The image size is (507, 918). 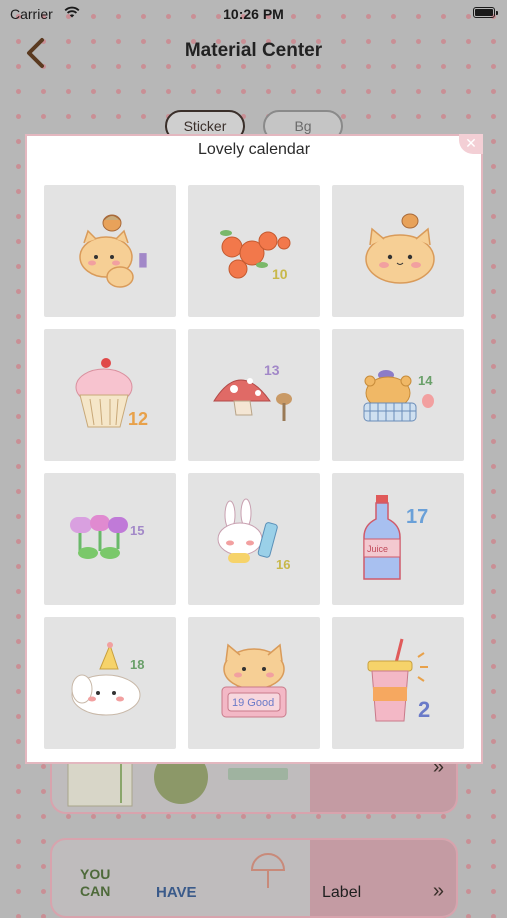 I want to click on flowers-sticker-icon: 15, so click(x=107, y=537).